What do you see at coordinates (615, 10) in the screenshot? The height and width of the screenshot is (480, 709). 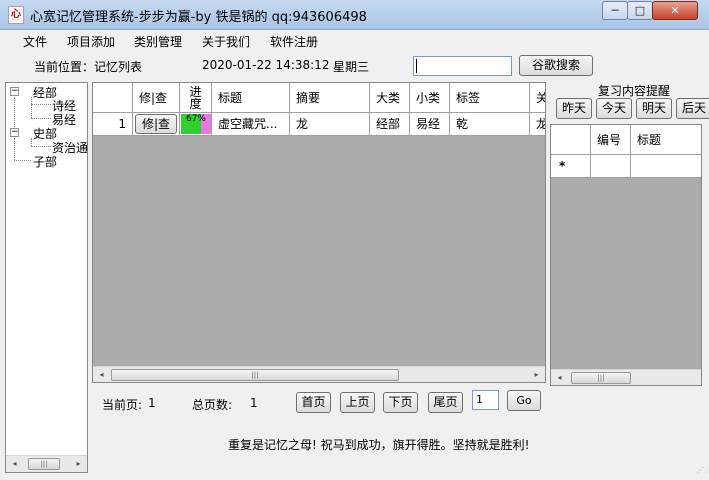 I see `minimize-button: ─` at bounding box center [615, 10].